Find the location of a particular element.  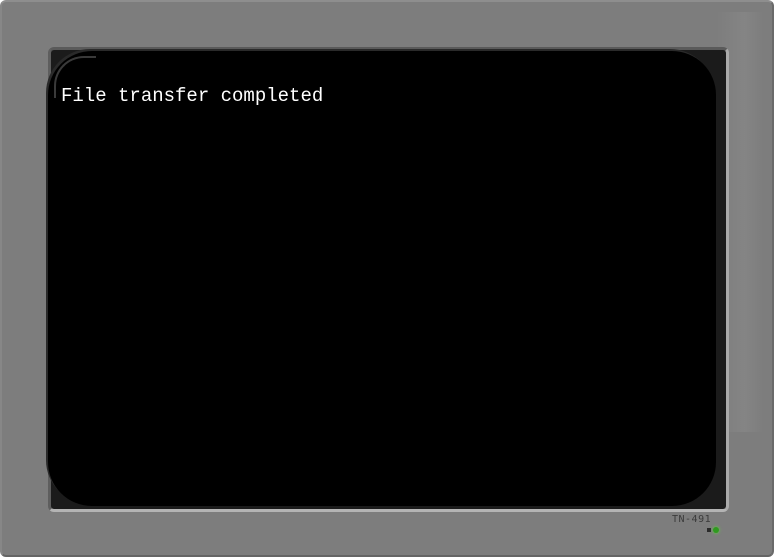

power-led-icon is located at coordinates (716, 530).